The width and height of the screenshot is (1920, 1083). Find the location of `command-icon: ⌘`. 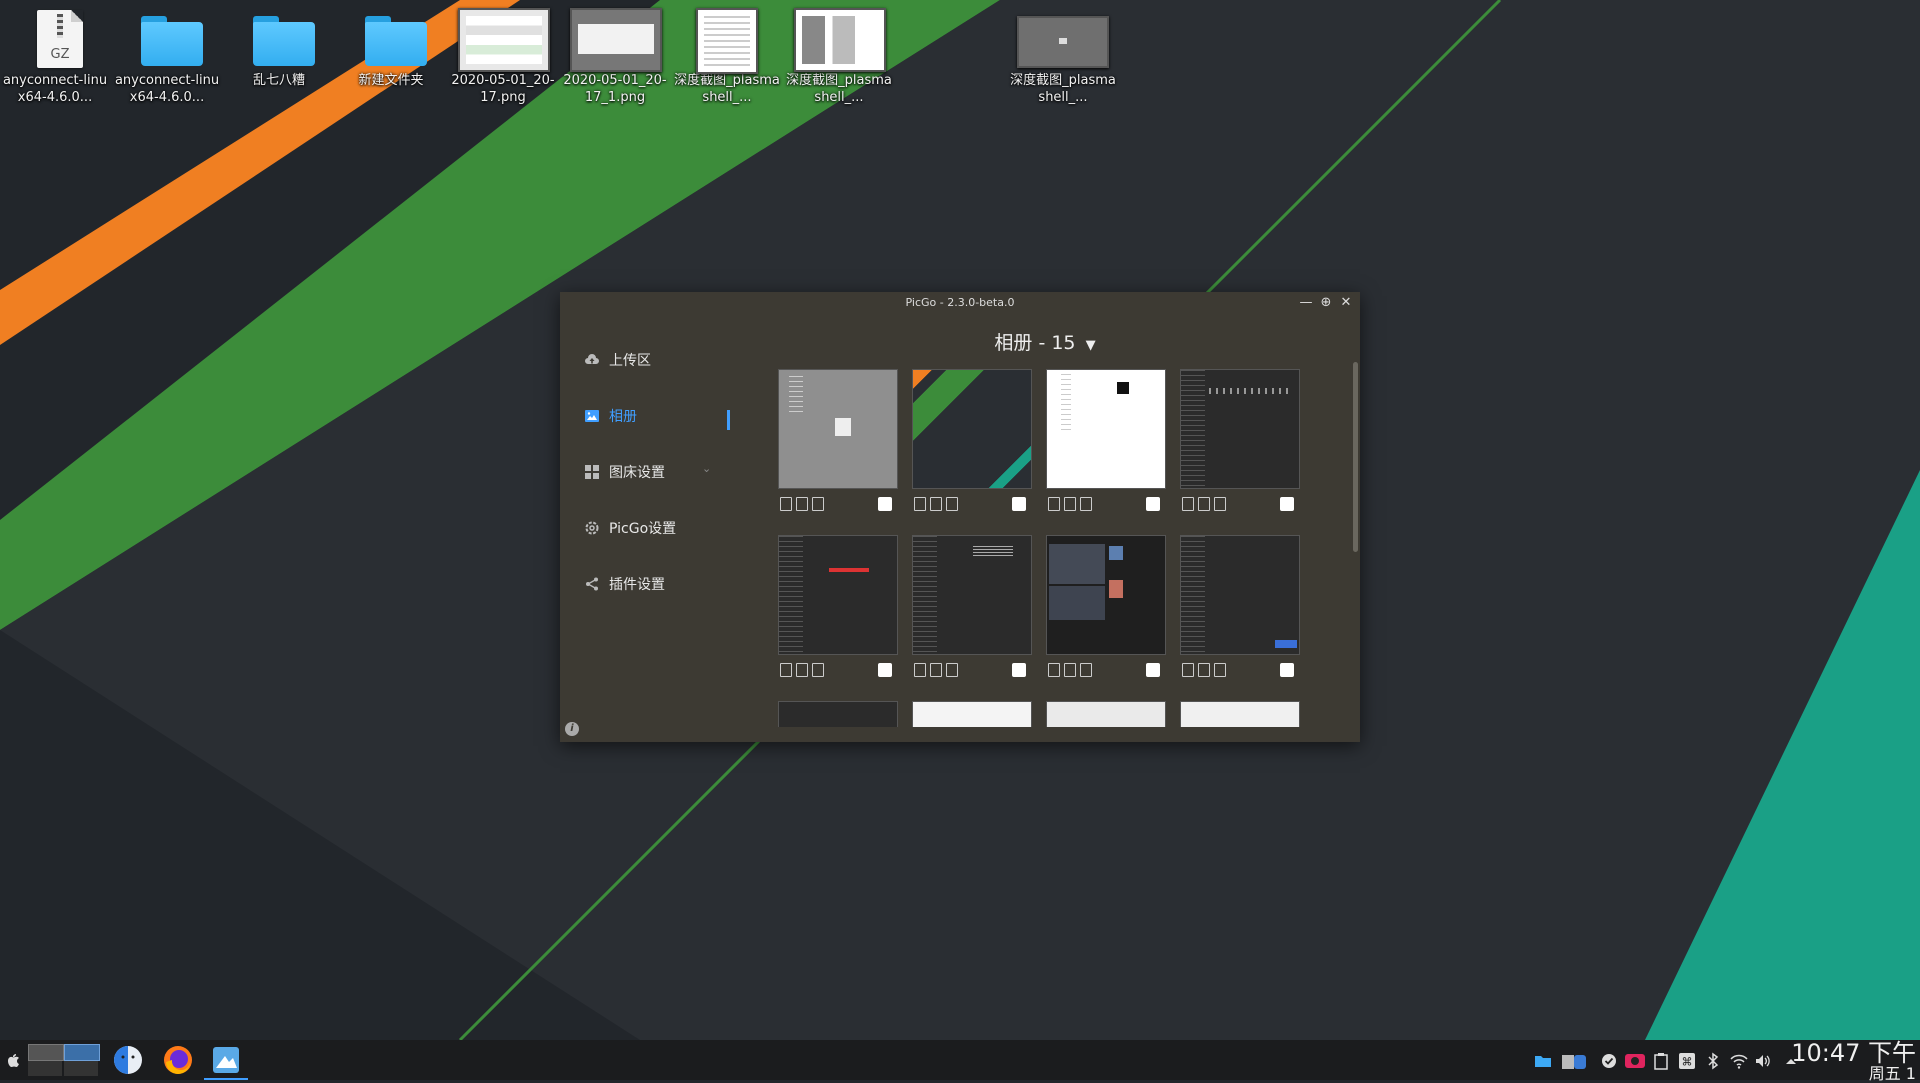

command-icon: ⌘ is located at coordinates (1687, 1061).